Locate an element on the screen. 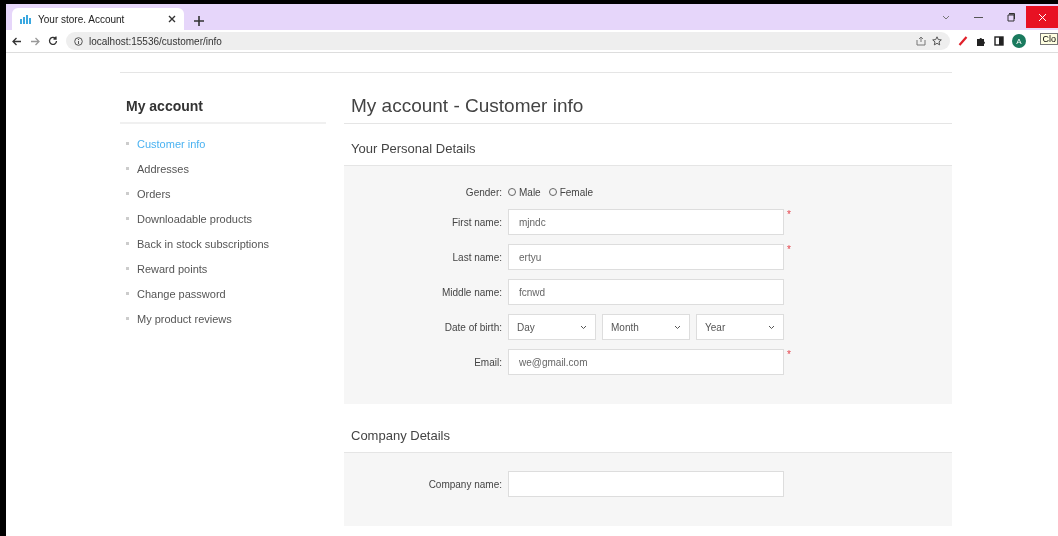 The height and width of the screenshot is (536, 1058). text-field: ertyu is located at coordinates (646, 257).